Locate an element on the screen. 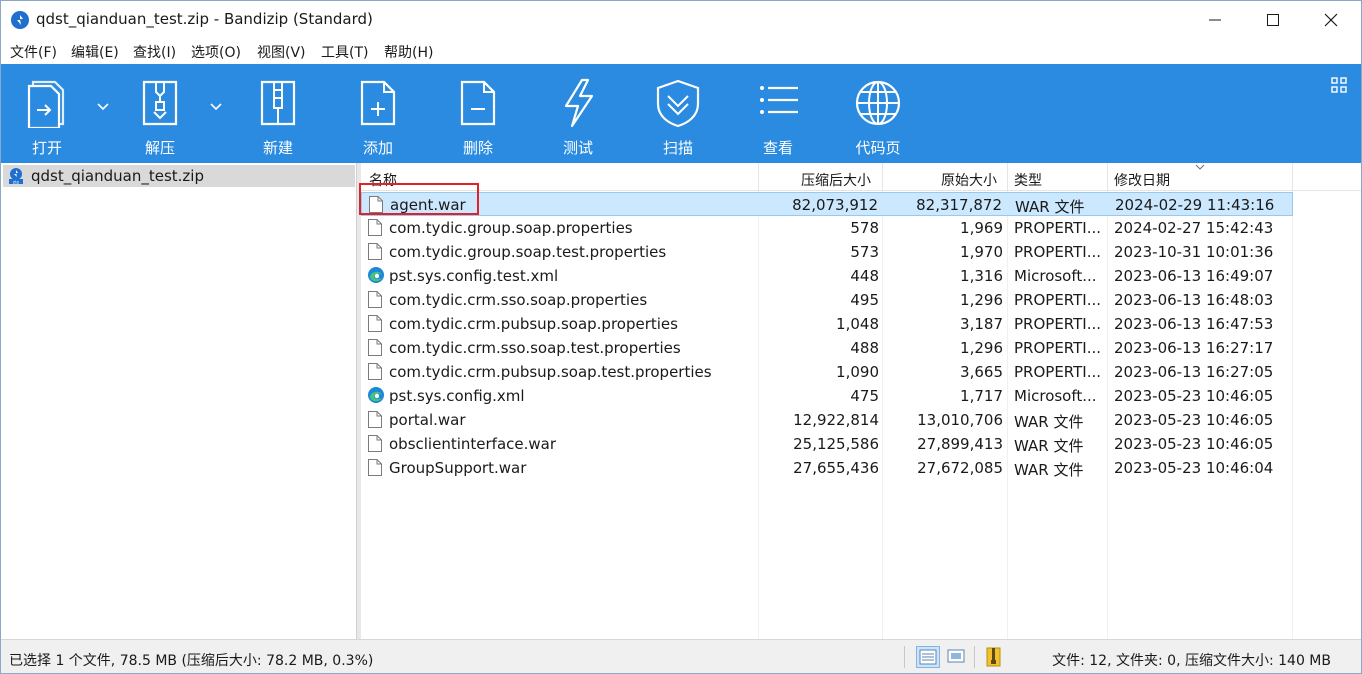 Image resolution: width=1362 pixels, height=674 pixels. grid-icon is located at coordinates (1339, 85).